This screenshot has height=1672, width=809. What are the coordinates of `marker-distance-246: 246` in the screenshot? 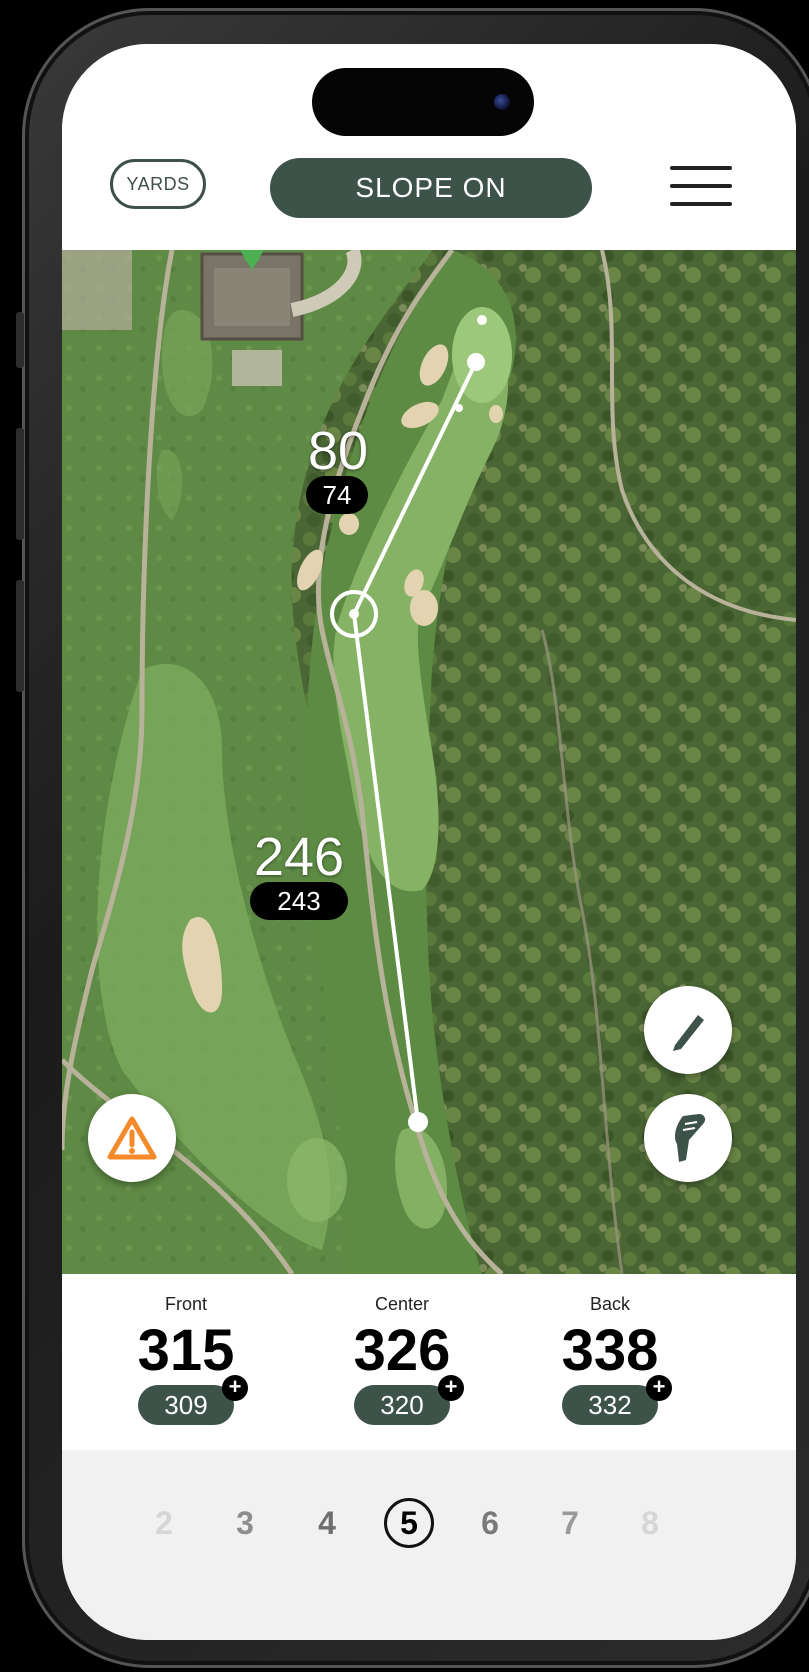 It's located at (299, 857).